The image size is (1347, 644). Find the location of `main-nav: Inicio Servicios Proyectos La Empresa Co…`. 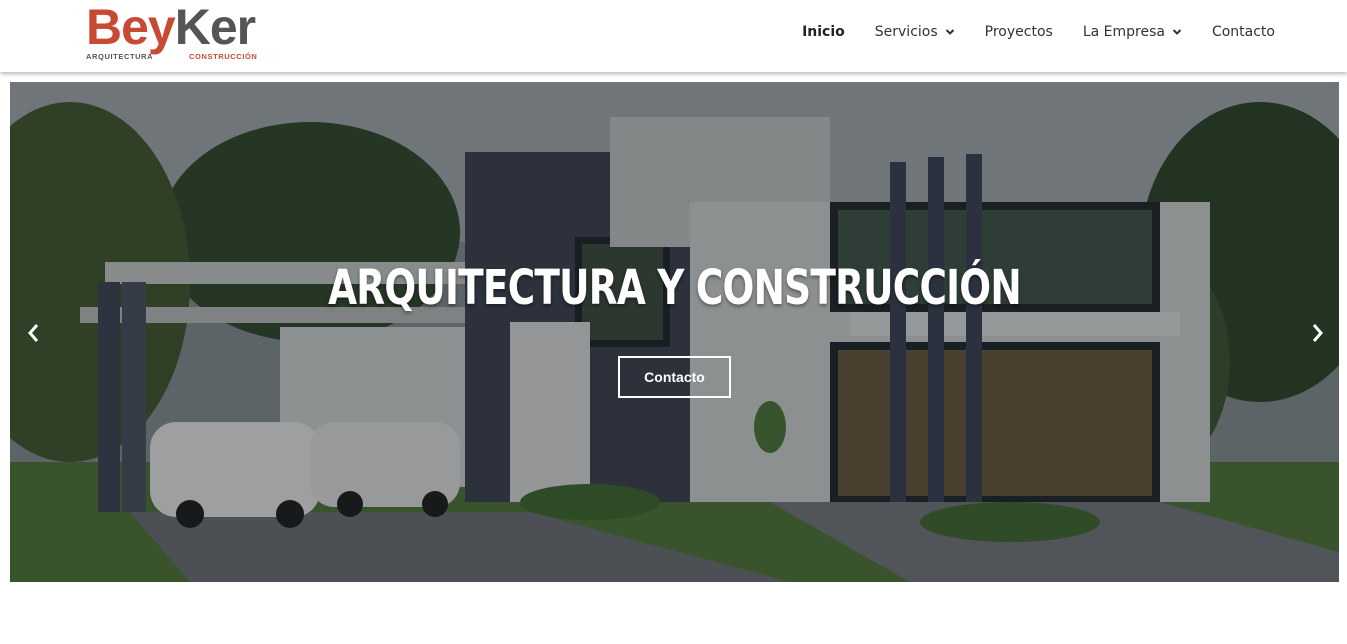

main-nav: Inicio Servicios Proyectos La Empresa Co… is located at coordinates (1023, 32).